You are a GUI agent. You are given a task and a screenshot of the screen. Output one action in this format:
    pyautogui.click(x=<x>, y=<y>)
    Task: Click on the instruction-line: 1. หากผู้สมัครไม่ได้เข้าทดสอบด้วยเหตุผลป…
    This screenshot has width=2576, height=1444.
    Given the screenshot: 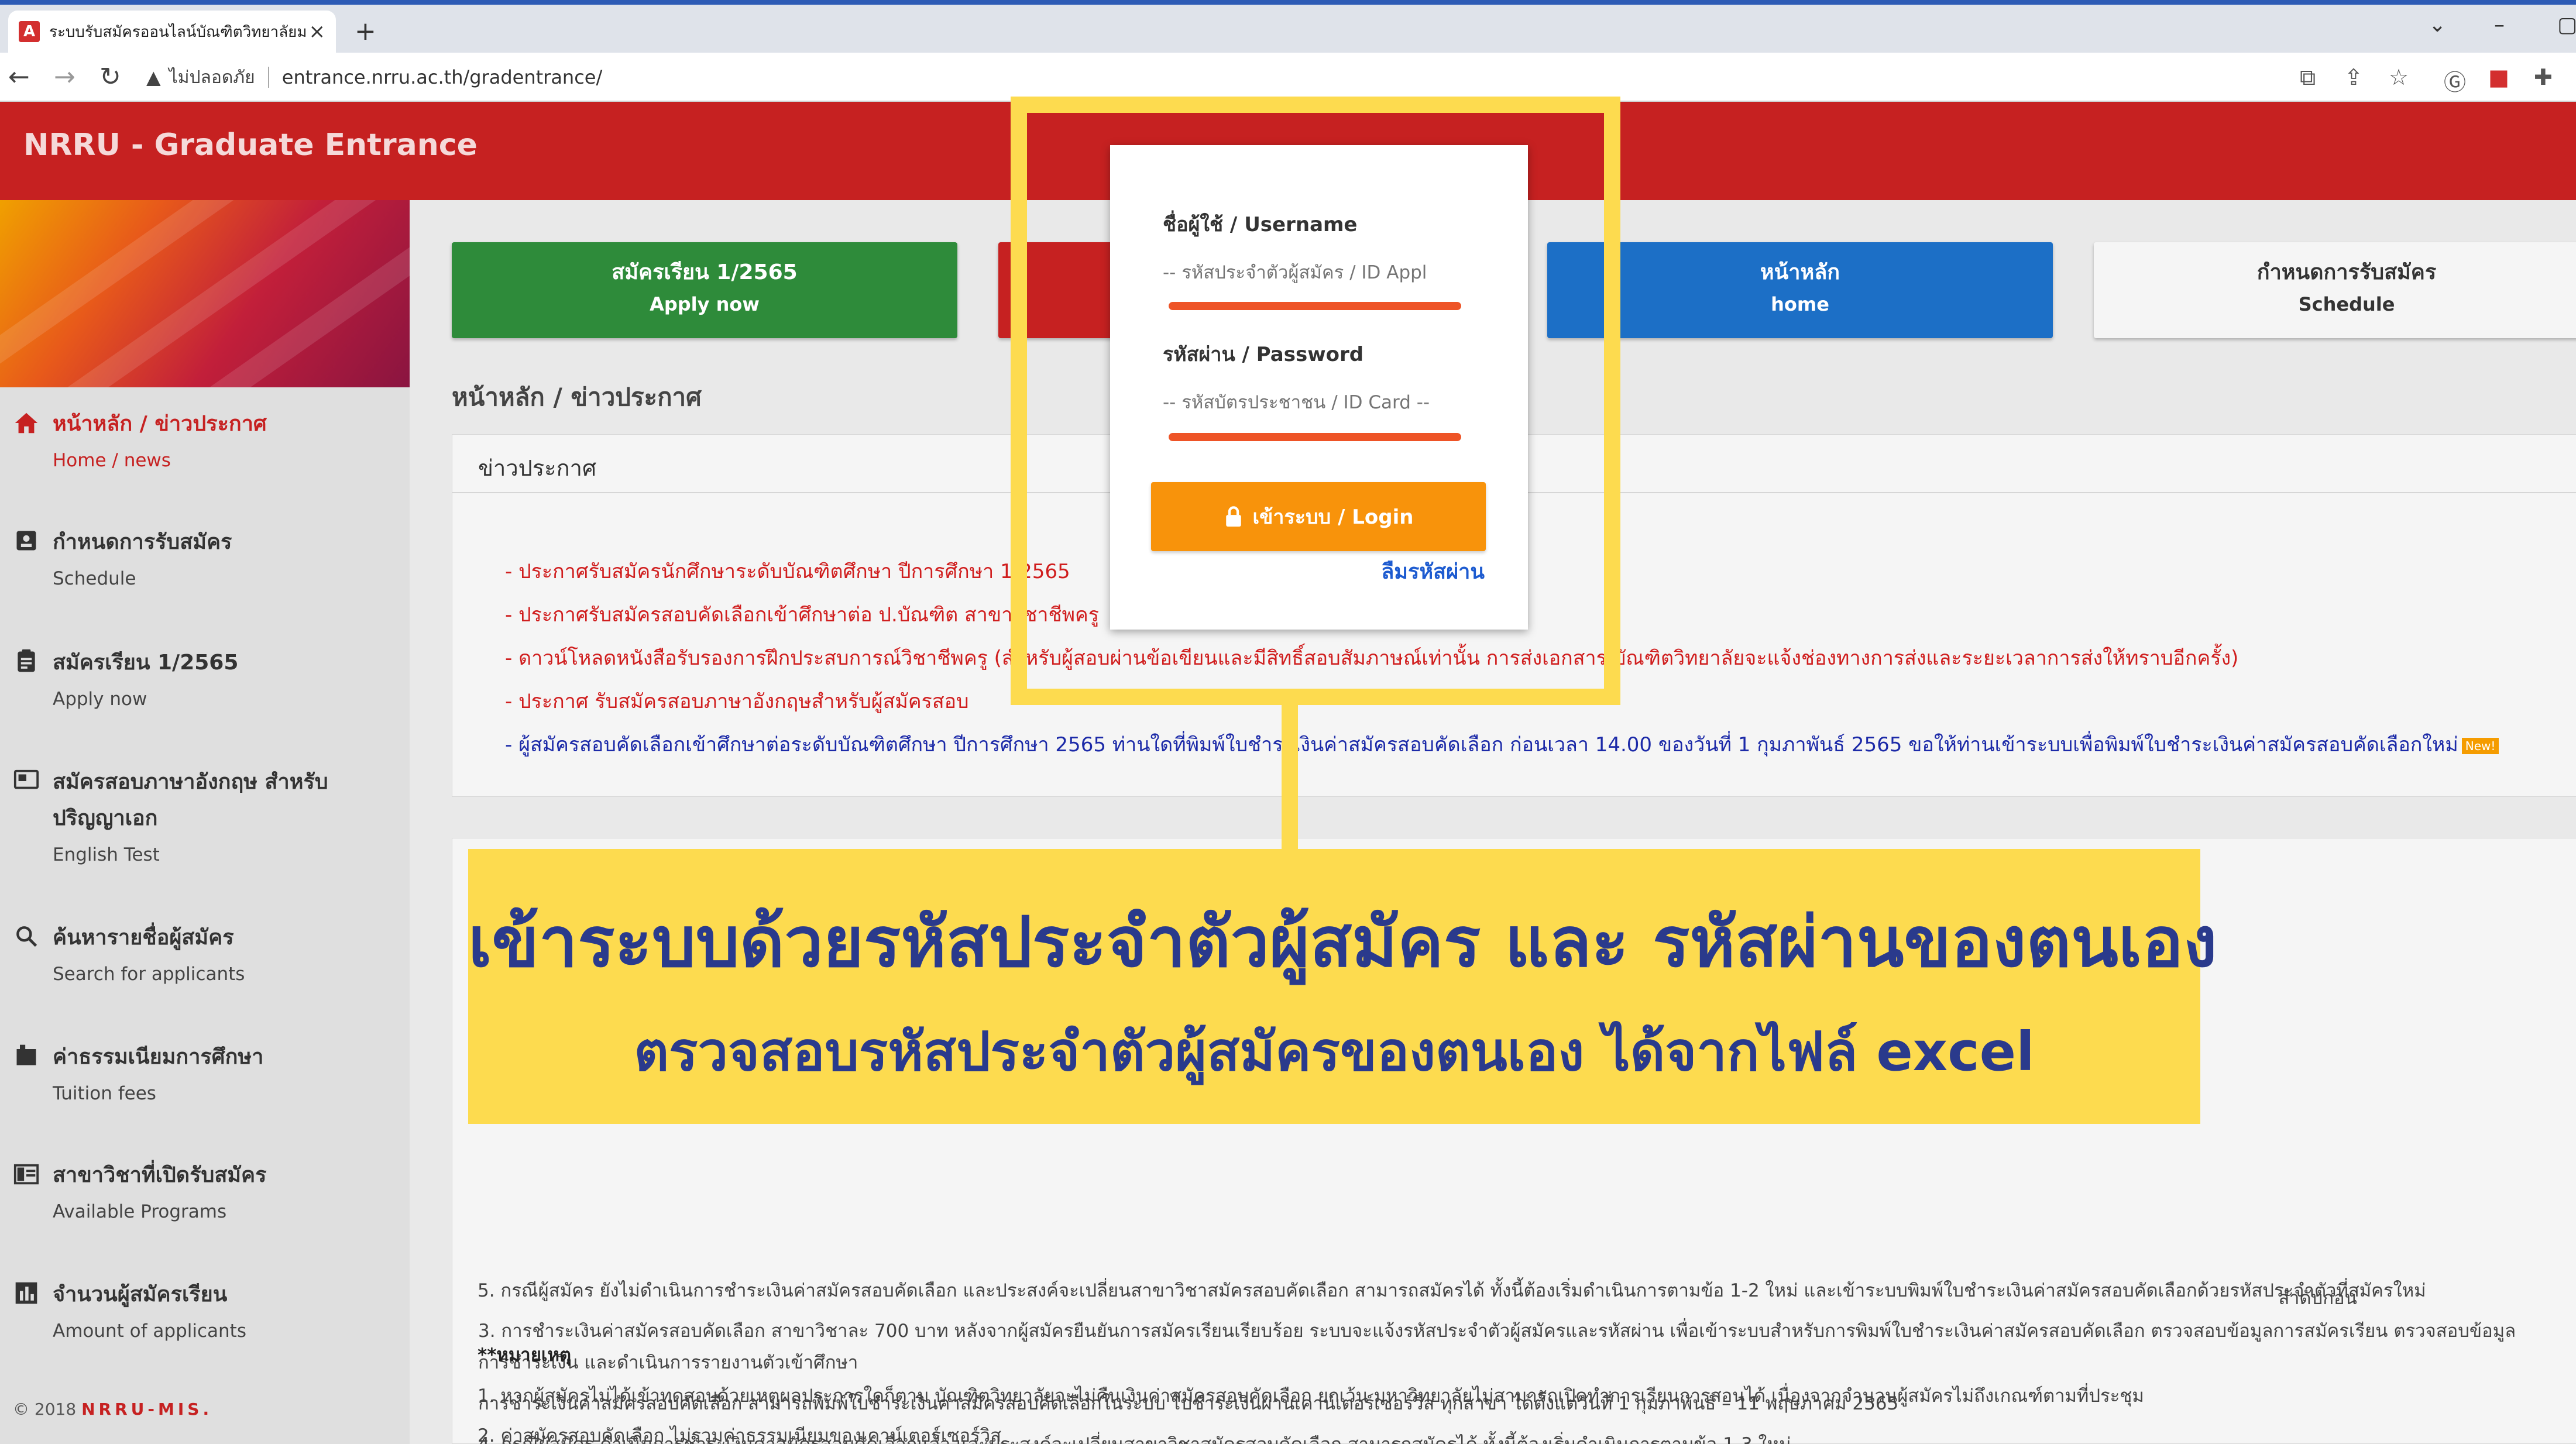 What is the action you would take?
    pyautogui.click(x=1311, y=1396)
    